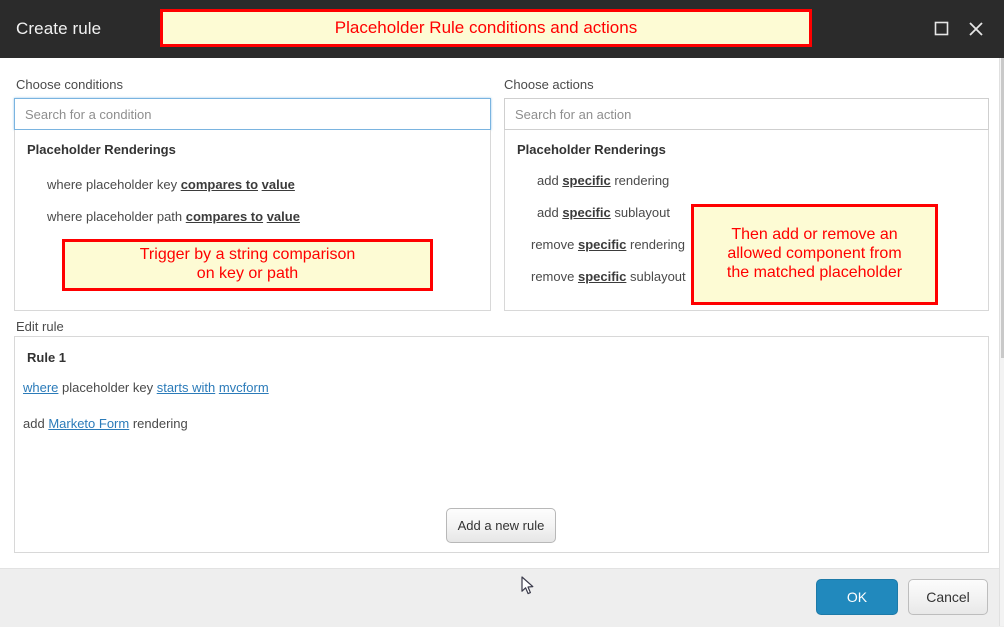 The width and height of the screenshot is (1004, 627). I want to click on conditions-group-title: Placeholder Renderings, so click(101, 149).